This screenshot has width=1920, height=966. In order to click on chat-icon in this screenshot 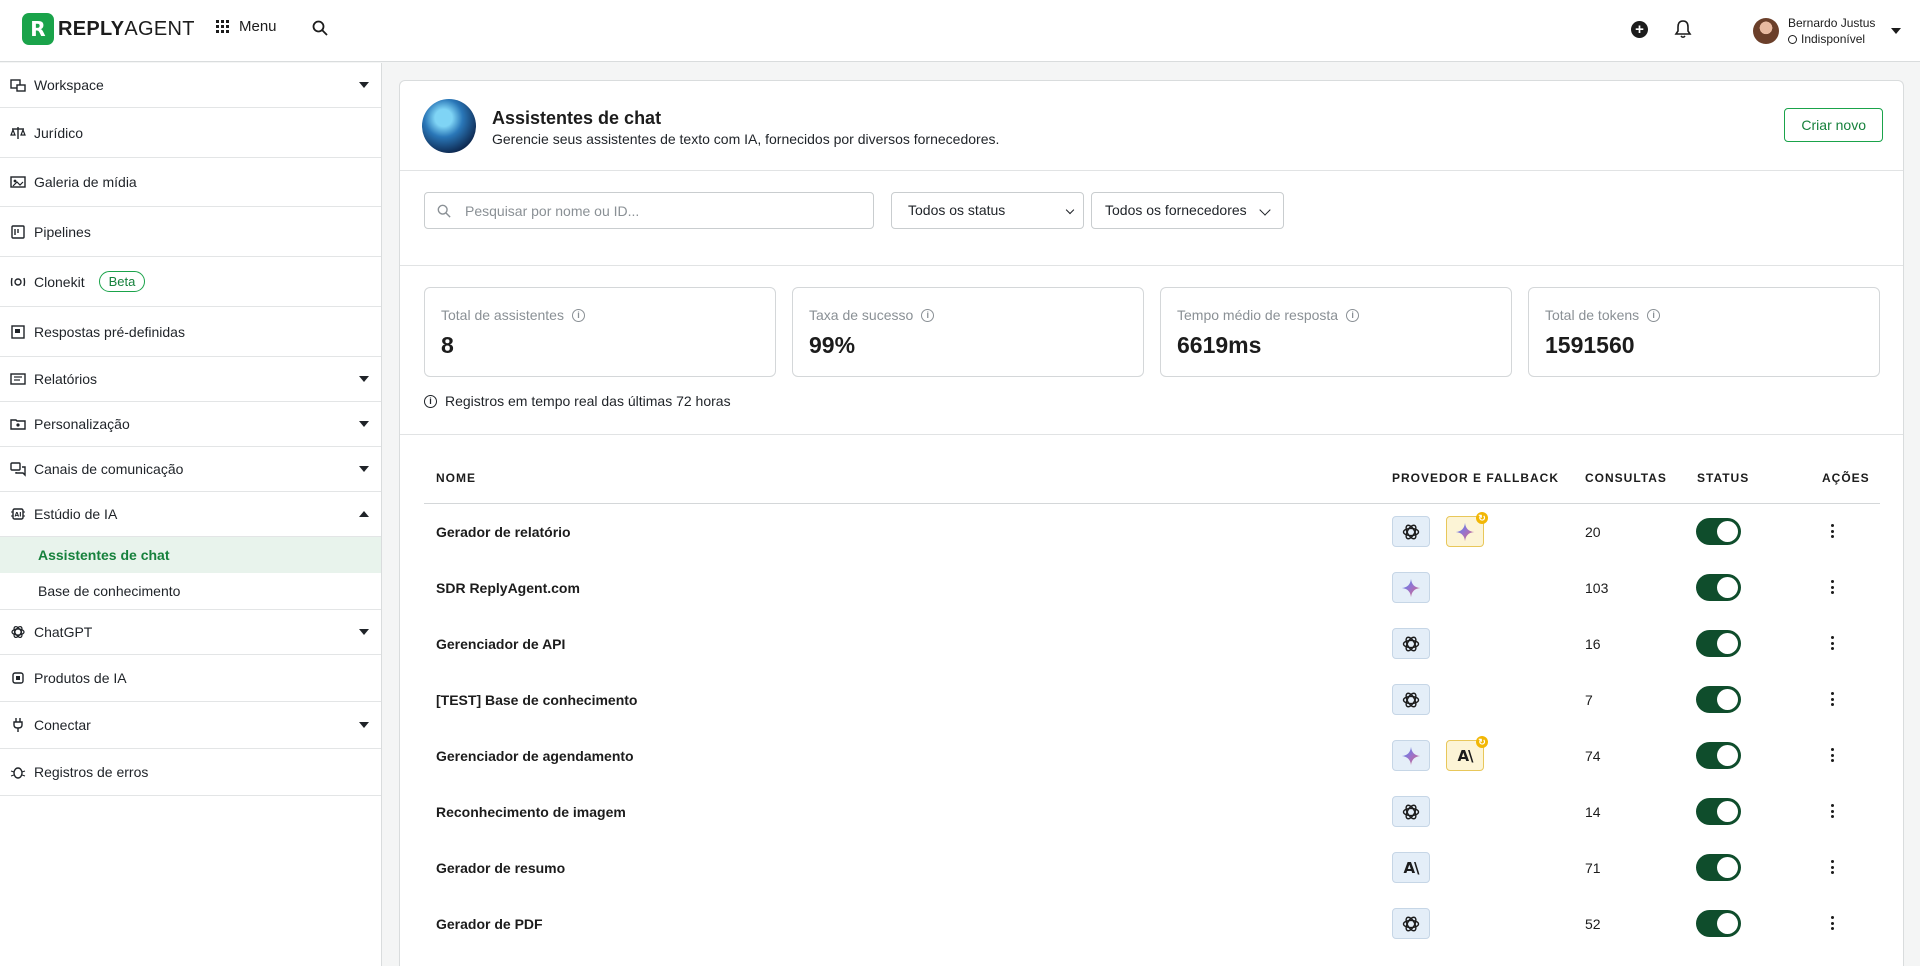, I will do `click(18, 469)`.